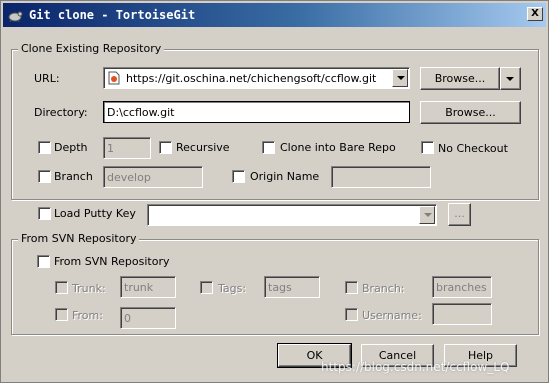 This screenshot has height=385, width=551. I want to click on from-svn-checkbox, so click(43, 261).